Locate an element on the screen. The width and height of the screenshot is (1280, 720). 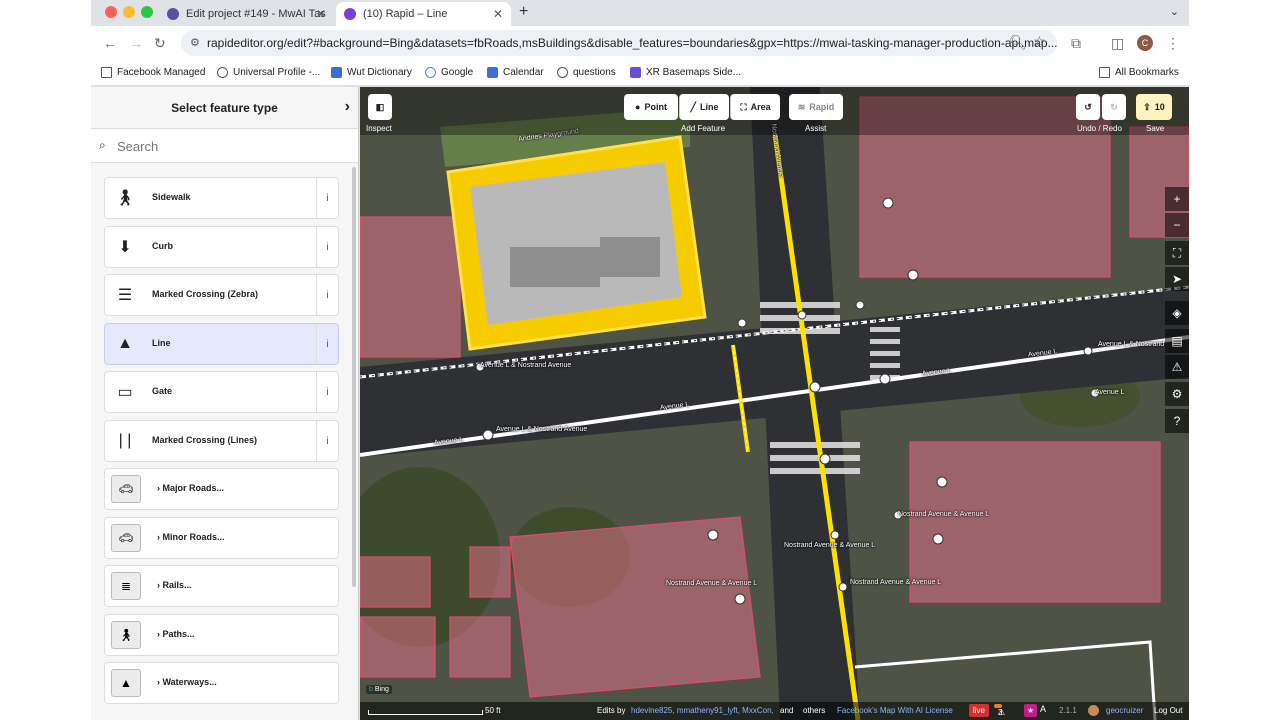
preset-marked-crossing-zebra: ☰ Marked Crossing (Zebra) i is located at coordinates (221, 295).